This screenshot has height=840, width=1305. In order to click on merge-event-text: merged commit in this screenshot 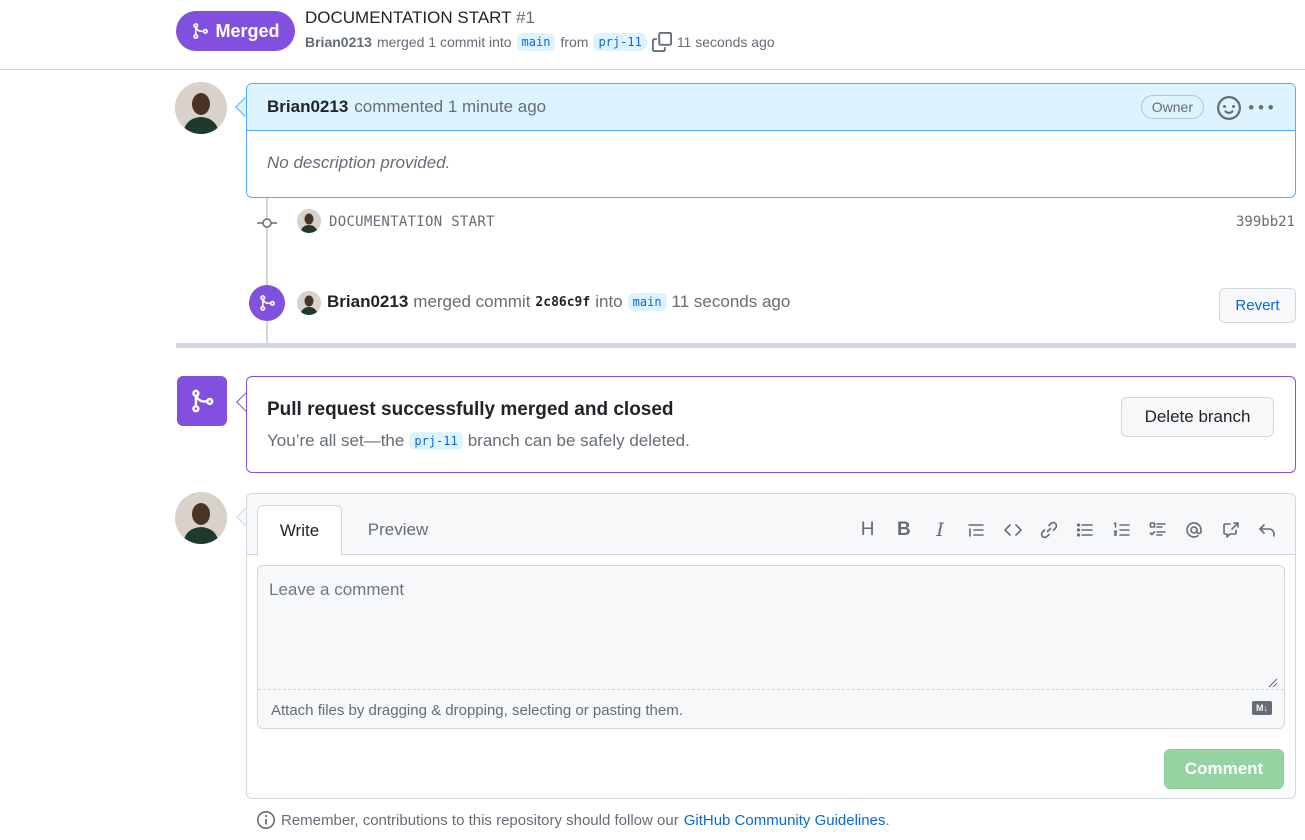, I will do `click(472, 301)`.